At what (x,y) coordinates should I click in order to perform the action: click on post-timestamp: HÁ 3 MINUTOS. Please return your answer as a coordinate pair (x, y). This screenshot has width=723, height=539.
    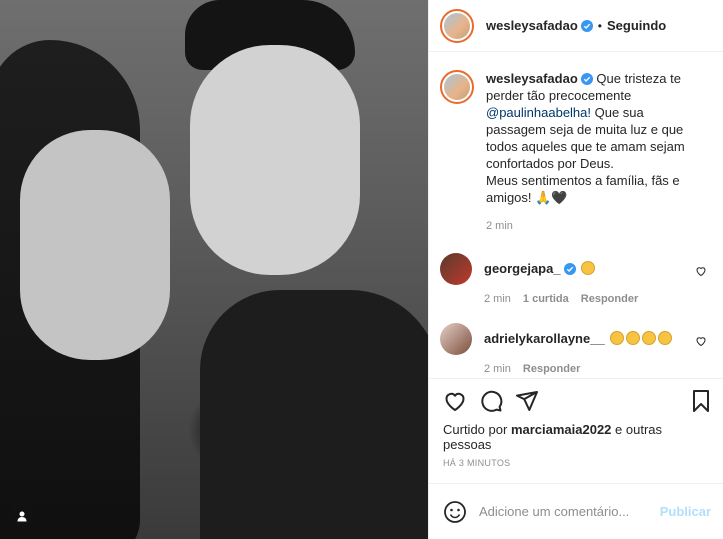
    Looking at the image, I should click on (576, 460).